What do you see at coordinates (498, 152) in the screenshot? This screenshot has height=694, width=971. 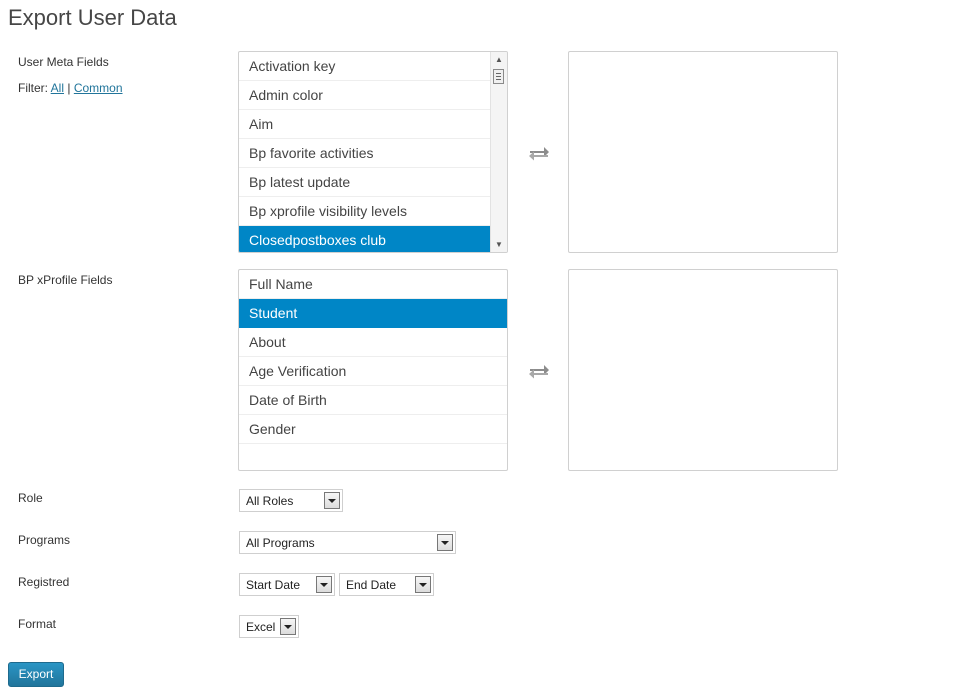 I see `user-meta-scrollbar: ▲ ▼` at bounding box center [498, 152].